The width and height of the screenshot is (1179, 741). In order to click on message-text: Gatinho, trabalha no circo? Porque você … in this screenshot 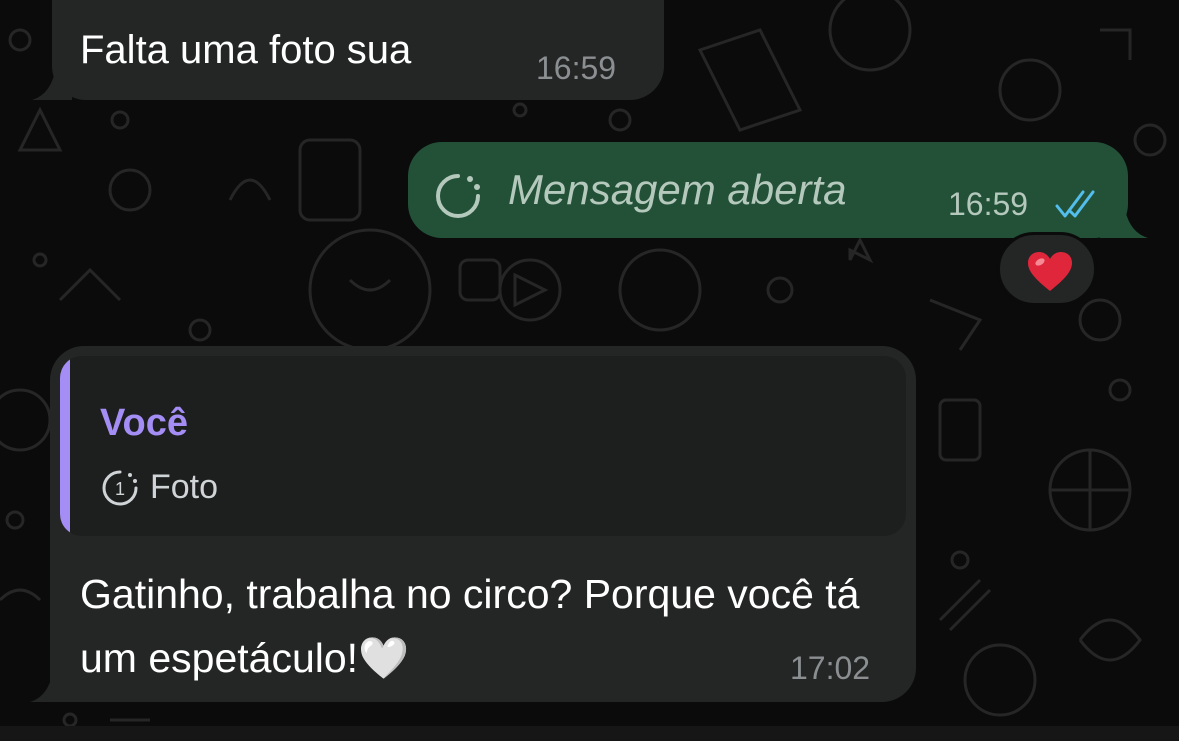, I will do `click(470, 626)`.